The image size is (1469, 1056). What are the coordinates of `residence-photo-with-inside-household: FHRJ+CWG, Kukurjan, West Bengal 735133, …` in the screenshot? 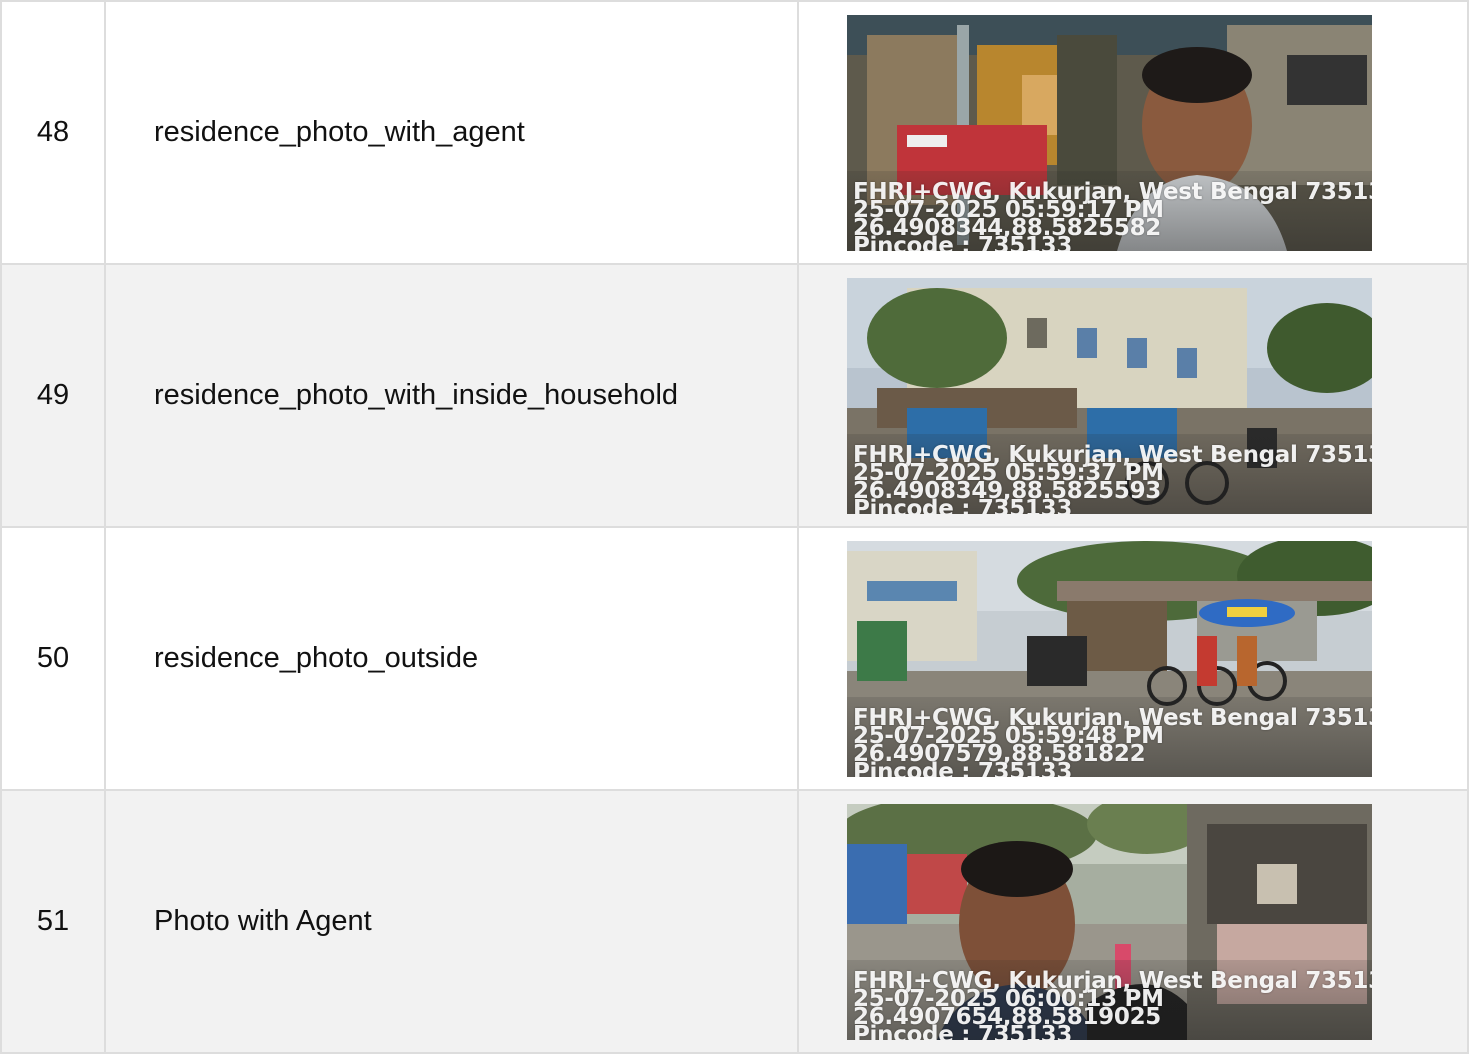 It's located at (1109, 395).